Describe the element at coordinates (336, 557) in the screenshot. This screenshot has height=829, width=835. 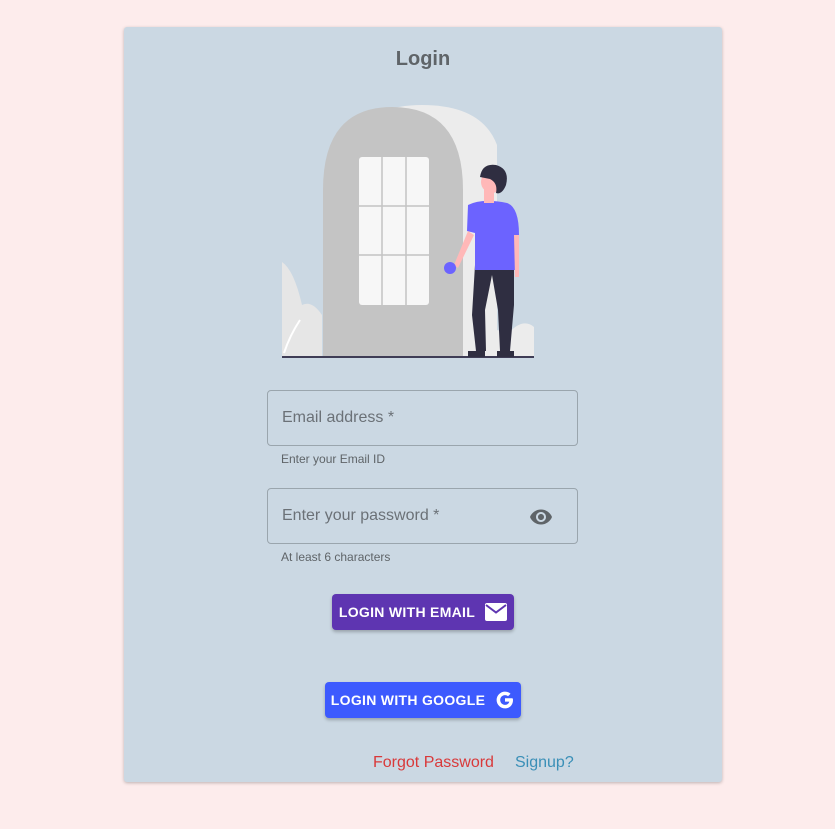
I see `password-helper-text: At least 6 characters` at that location.